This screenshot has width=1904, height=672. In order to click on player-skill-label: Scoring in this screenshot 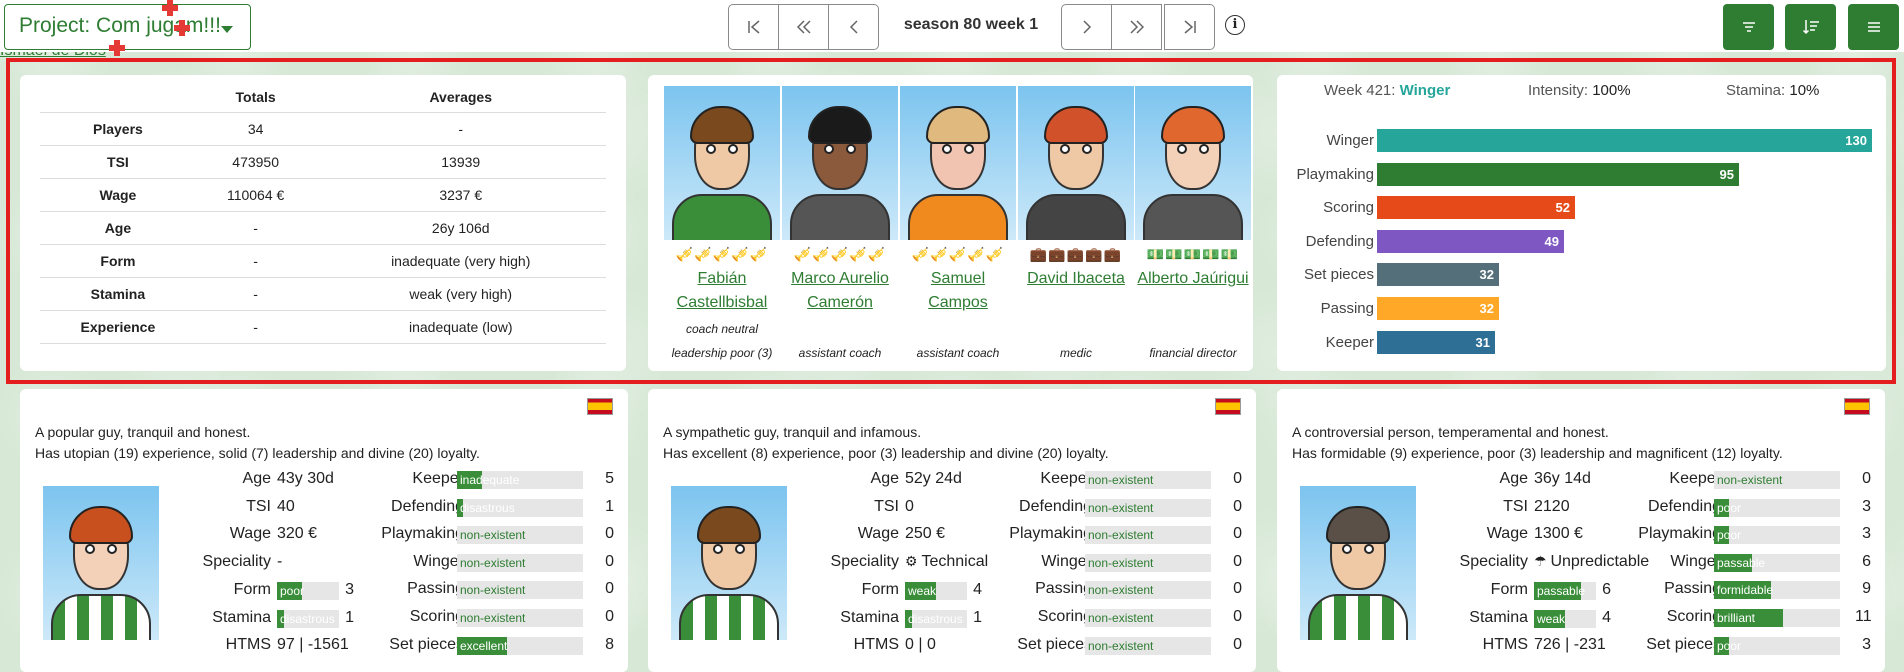, I will do `click(1693, 616)`.